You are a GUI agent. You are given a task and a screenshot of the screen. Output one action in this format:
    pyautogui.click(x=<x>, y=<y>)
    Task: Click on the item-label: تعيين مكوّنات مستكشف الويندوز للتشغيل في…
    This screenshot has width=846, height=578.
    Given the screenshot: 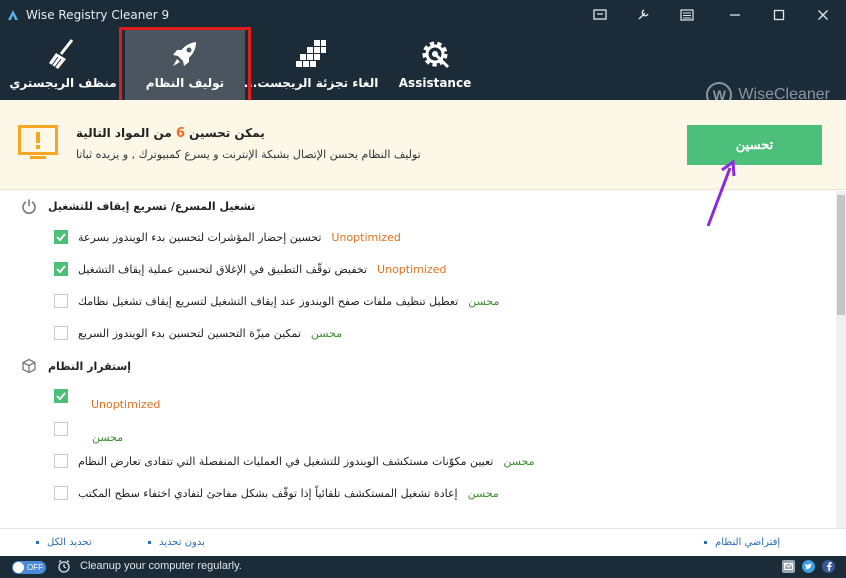 What is the action you would take?
    pyautogui.click(x=286, y=461)
    